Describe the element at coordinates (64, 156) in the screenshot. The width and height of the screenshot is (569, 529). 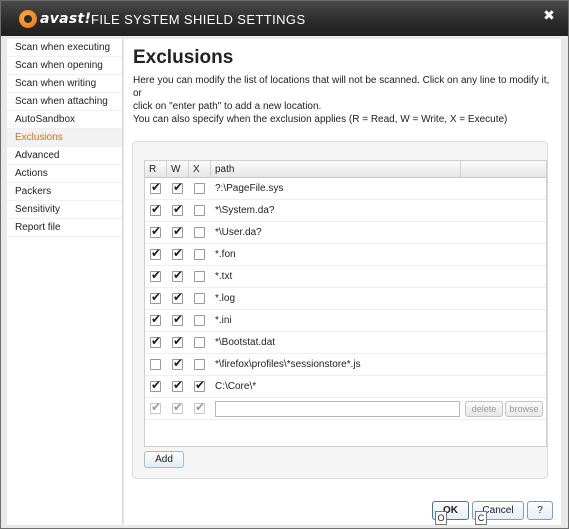
I see `sidebar-item-advanced: Advanced` at that location.